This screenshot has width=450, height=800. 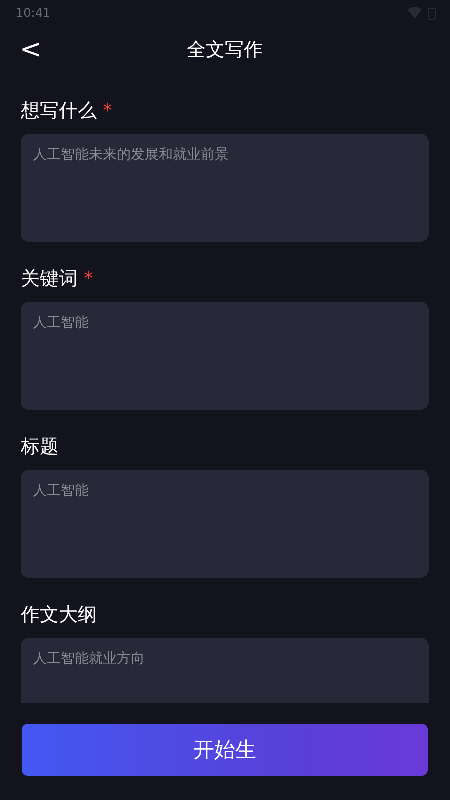 I want to click on text-field: 人工智能就业方向, so click(x=225, y=670).